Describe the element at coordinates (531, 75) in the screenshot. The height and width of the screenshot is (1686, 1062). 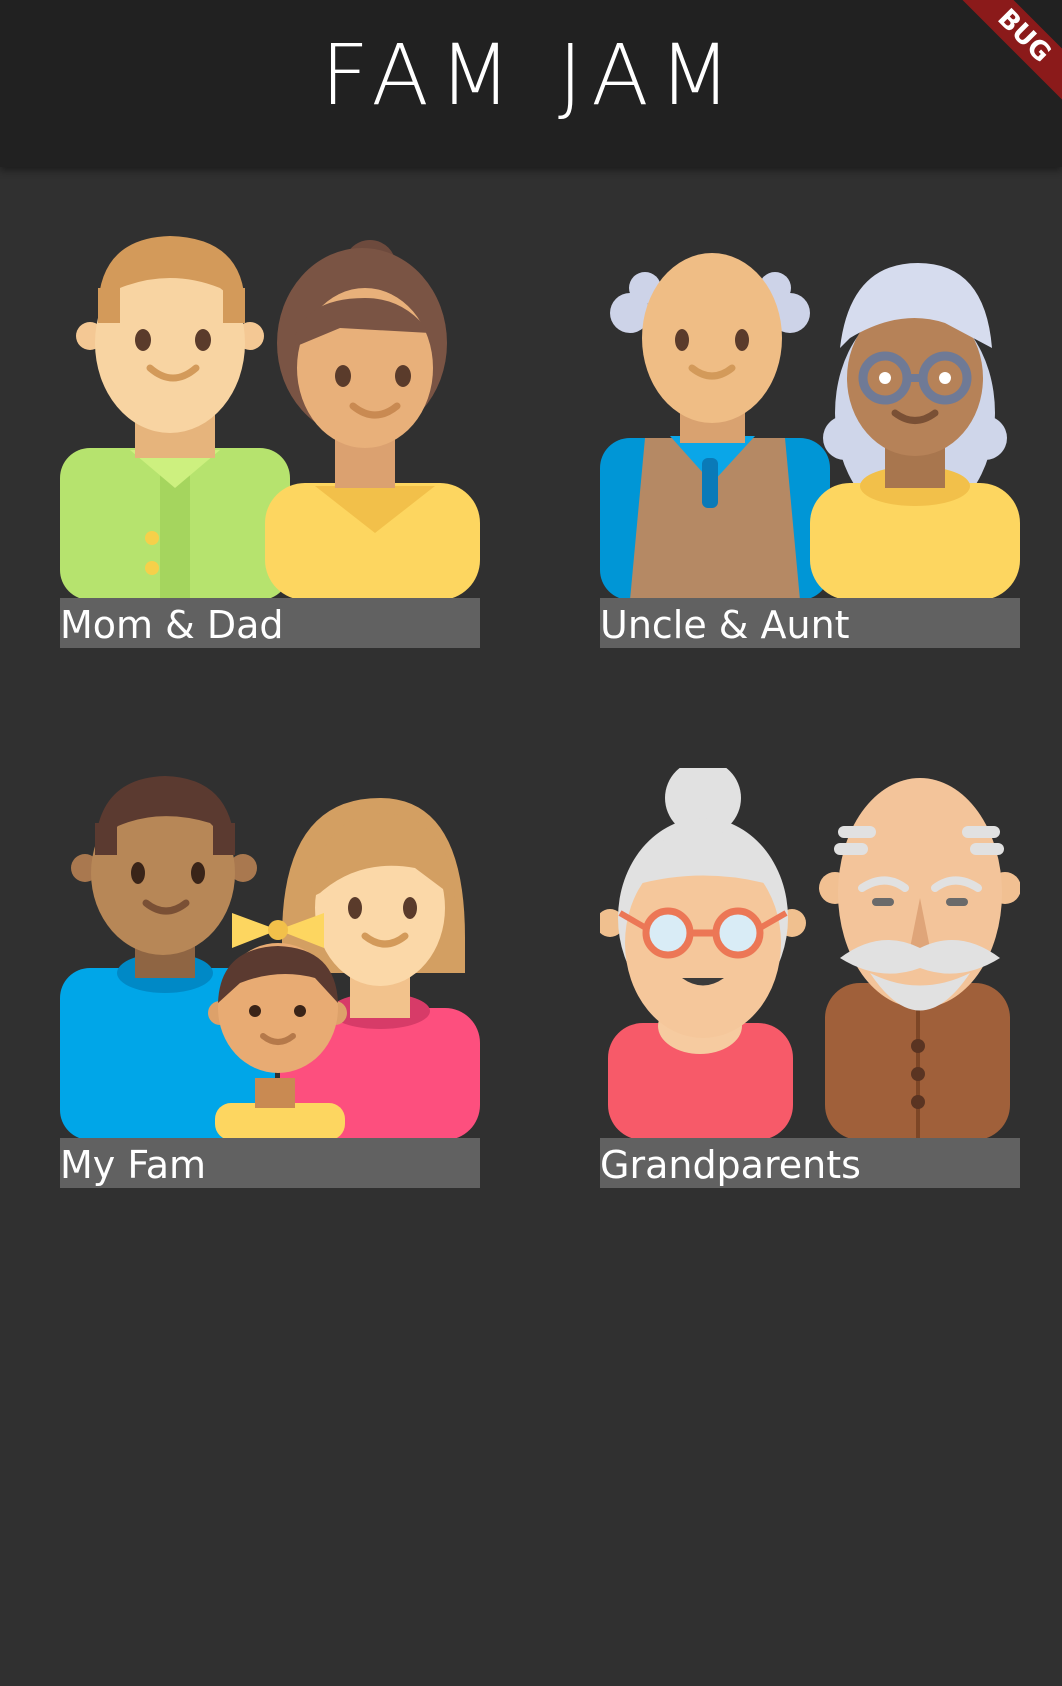
I see `app-title: FAM JAM` at that location.